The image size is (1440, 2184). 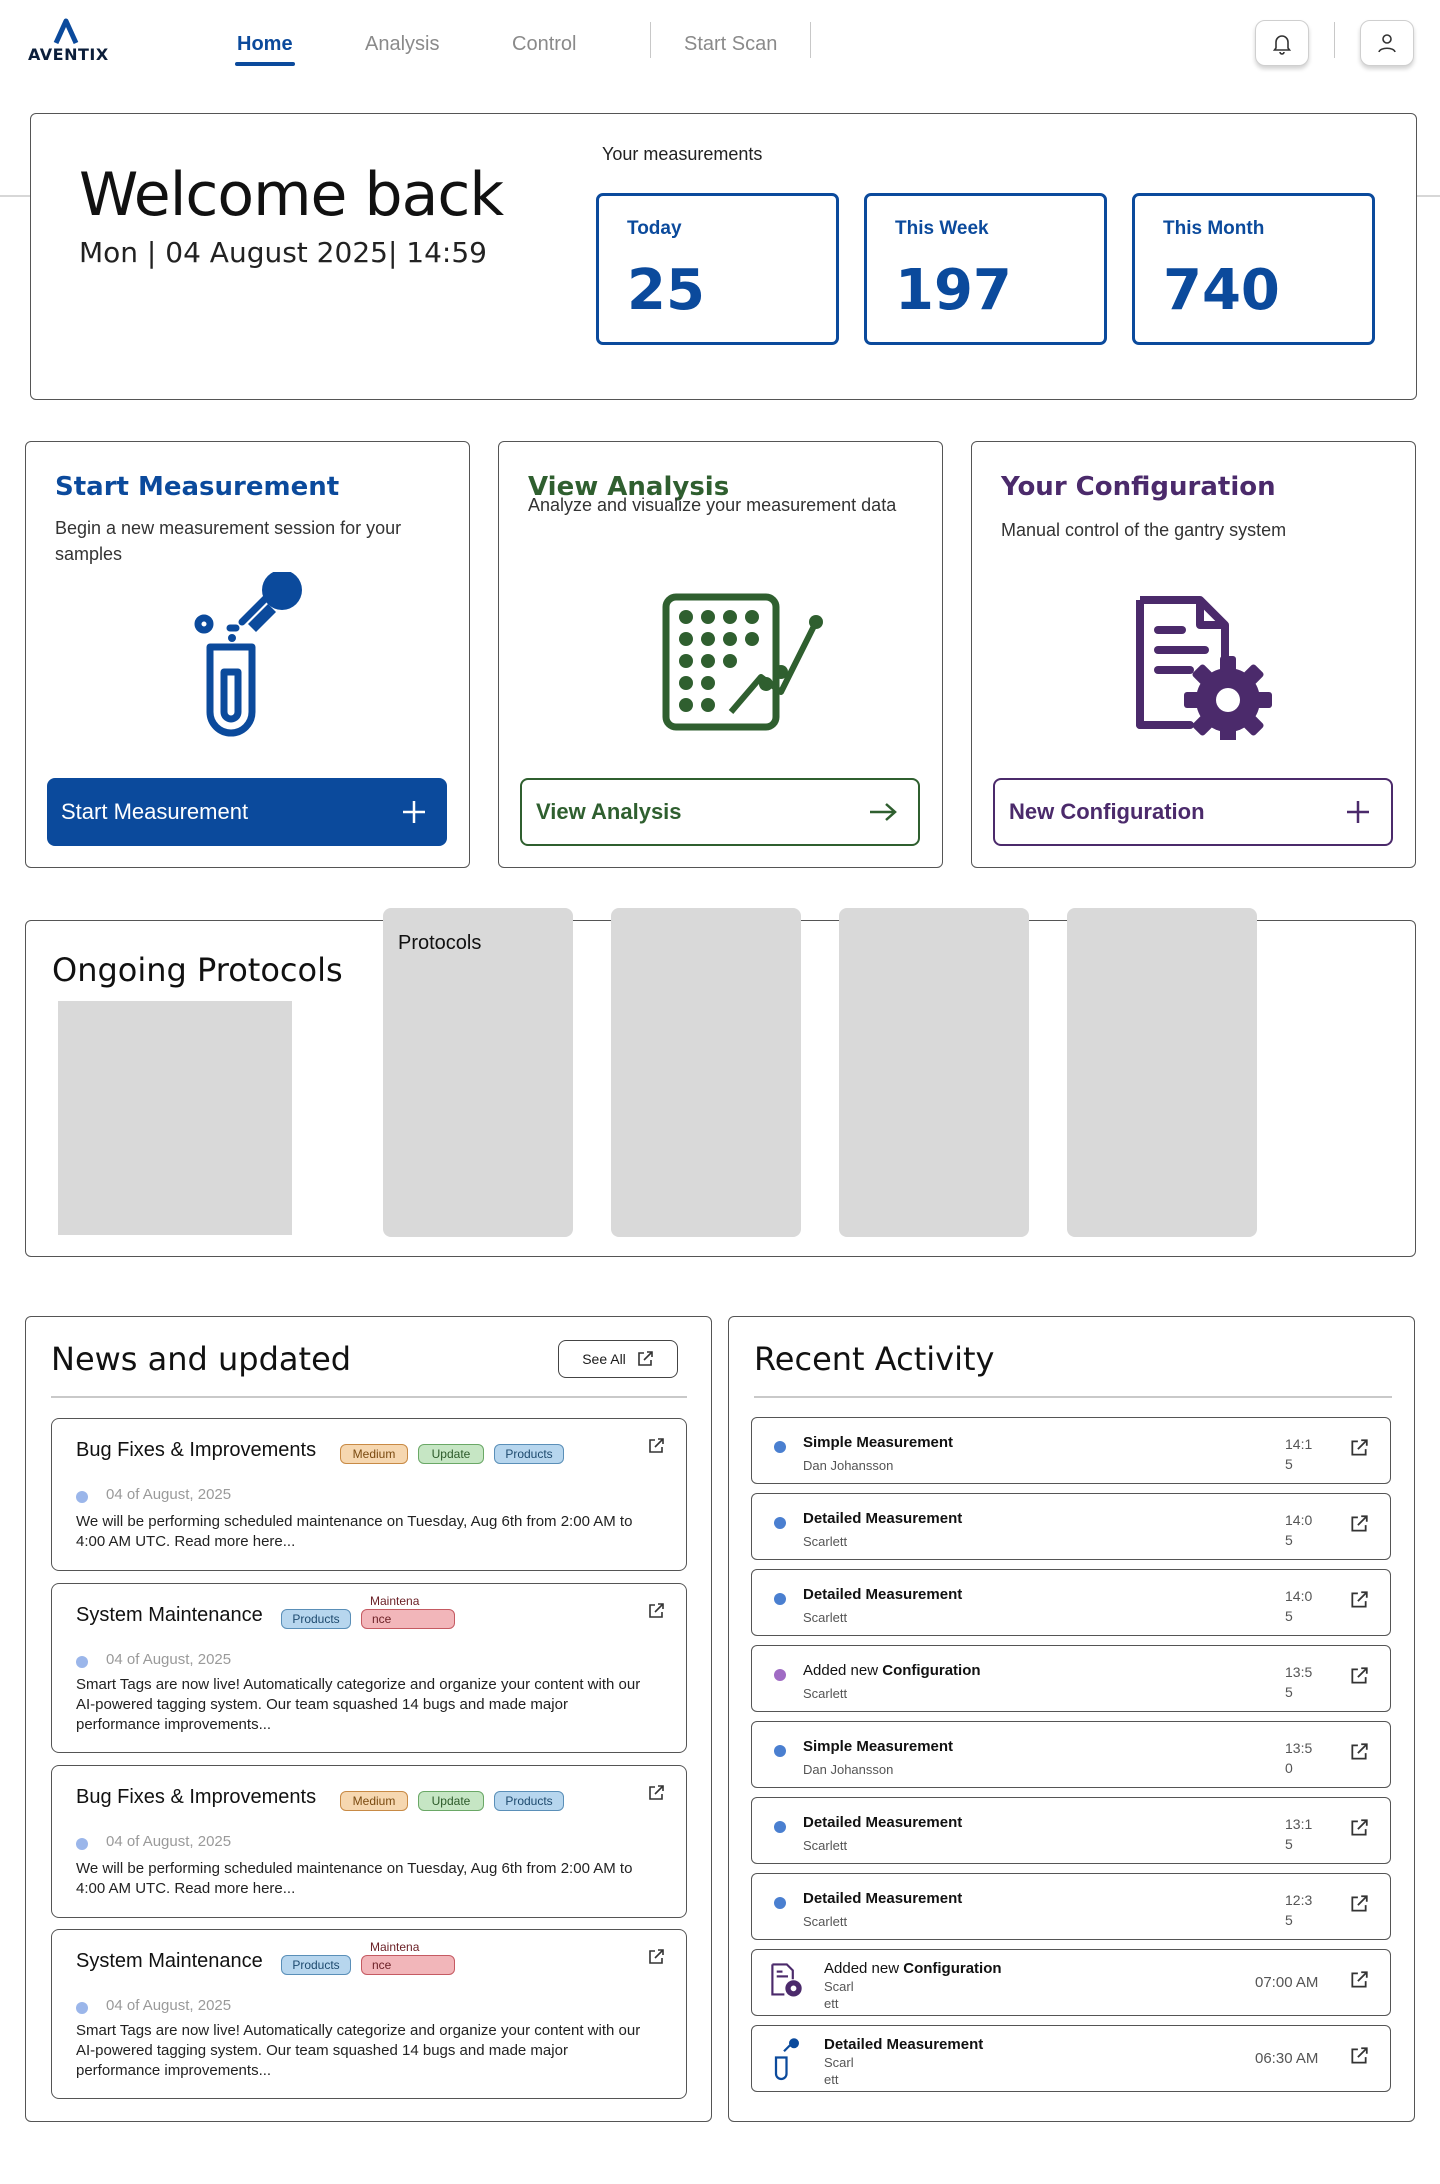 I want to click on button-label: View Analysis, so click(x=609, y=811).